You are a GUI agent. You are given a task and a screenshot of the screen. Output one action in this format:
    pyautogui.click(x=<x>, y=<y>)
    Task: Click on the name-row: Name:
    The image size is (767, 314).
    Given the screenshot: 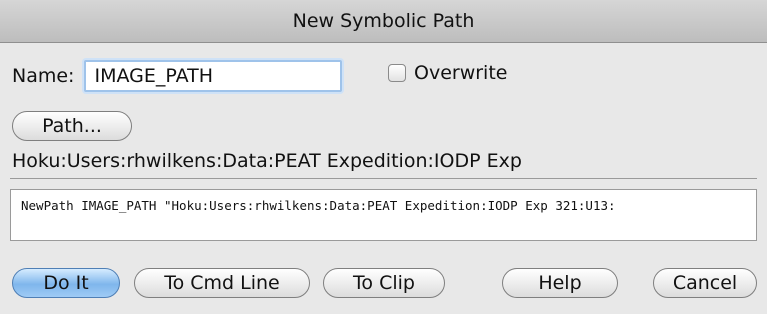 What is the action you would take?
    pyautogui.click(x=177, y=76)
    